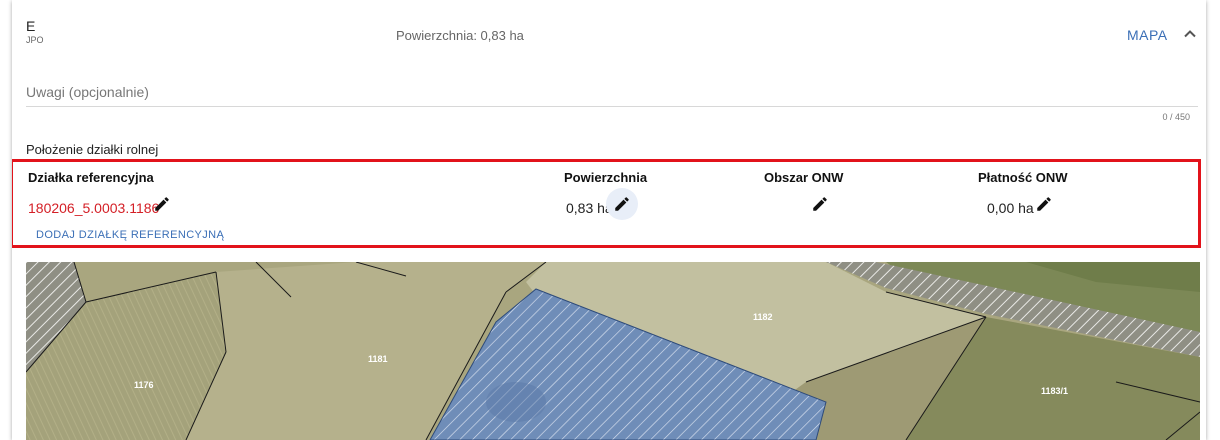  Describe the element at coordinates (1147, 35) in the screenshot. I see `map-button: MAPA` at that location.